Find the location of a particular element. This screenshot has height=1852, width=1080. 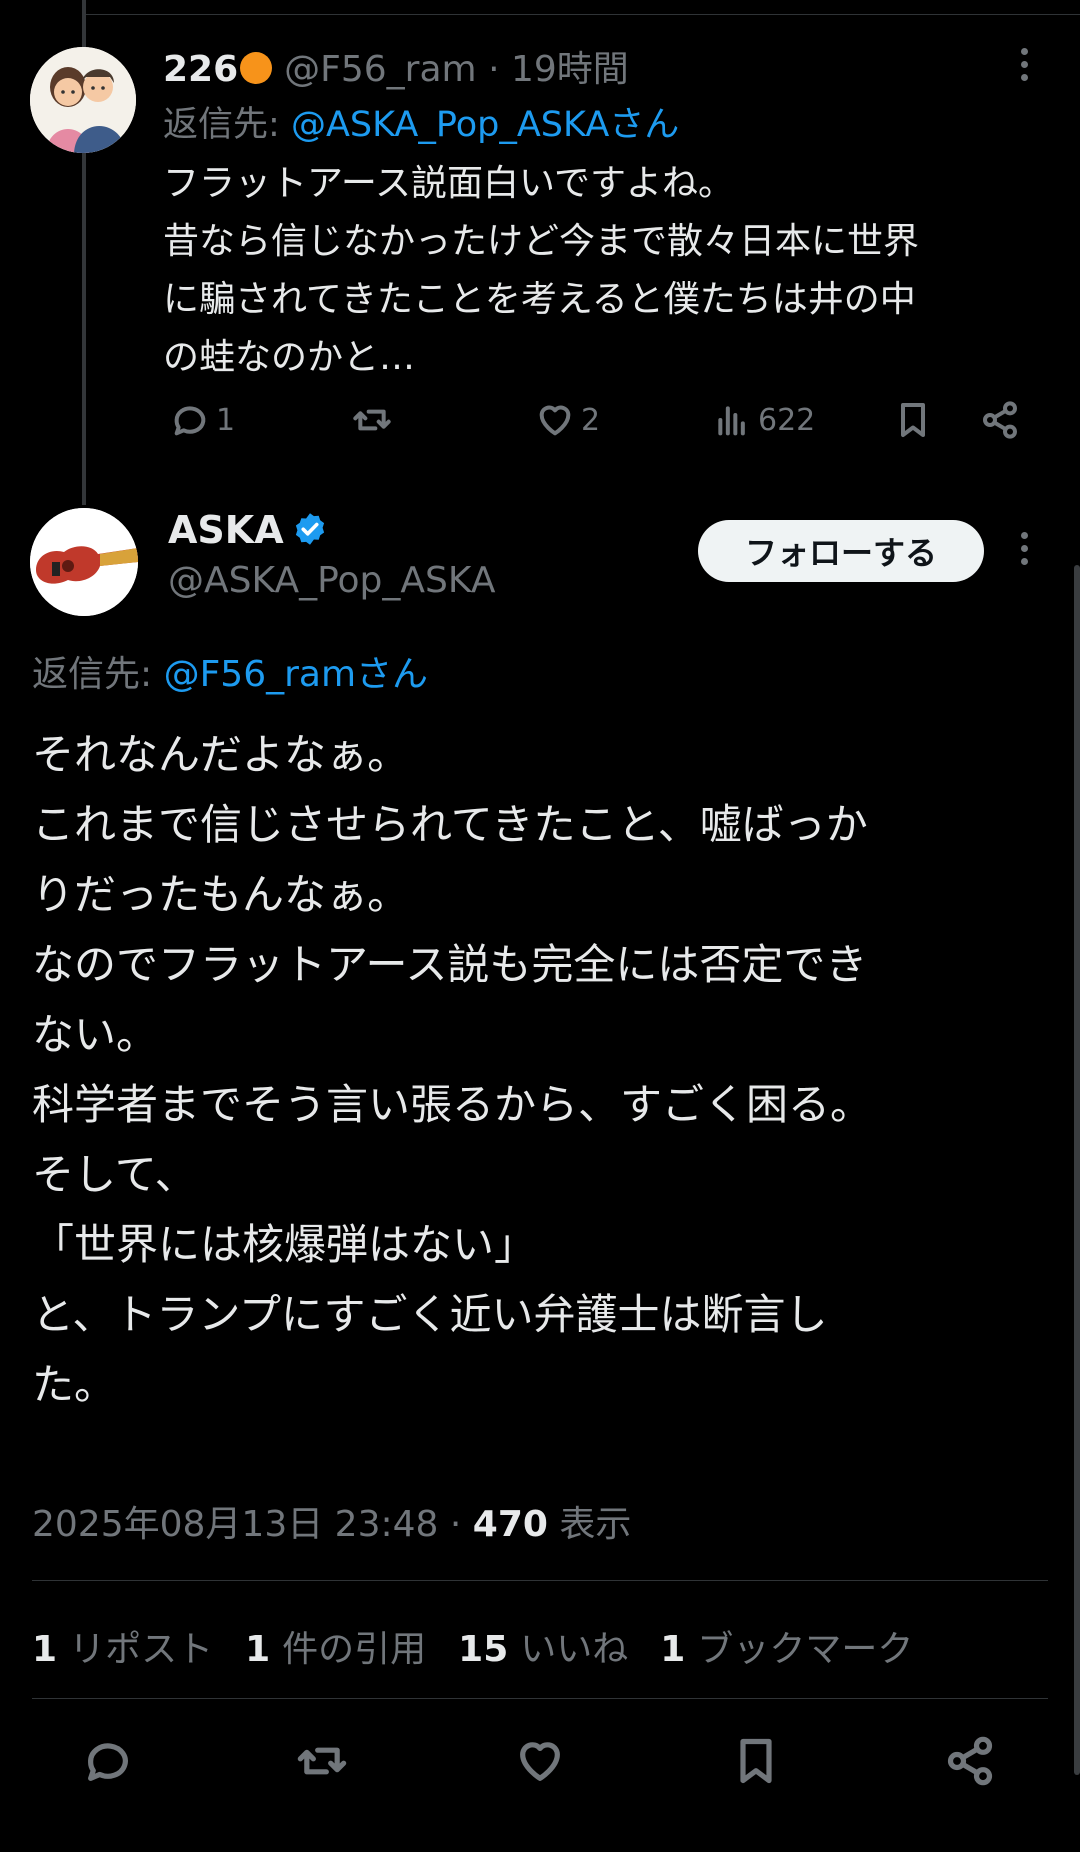

stat-likes: 15 いいね is located at coordinates (543, 1646).